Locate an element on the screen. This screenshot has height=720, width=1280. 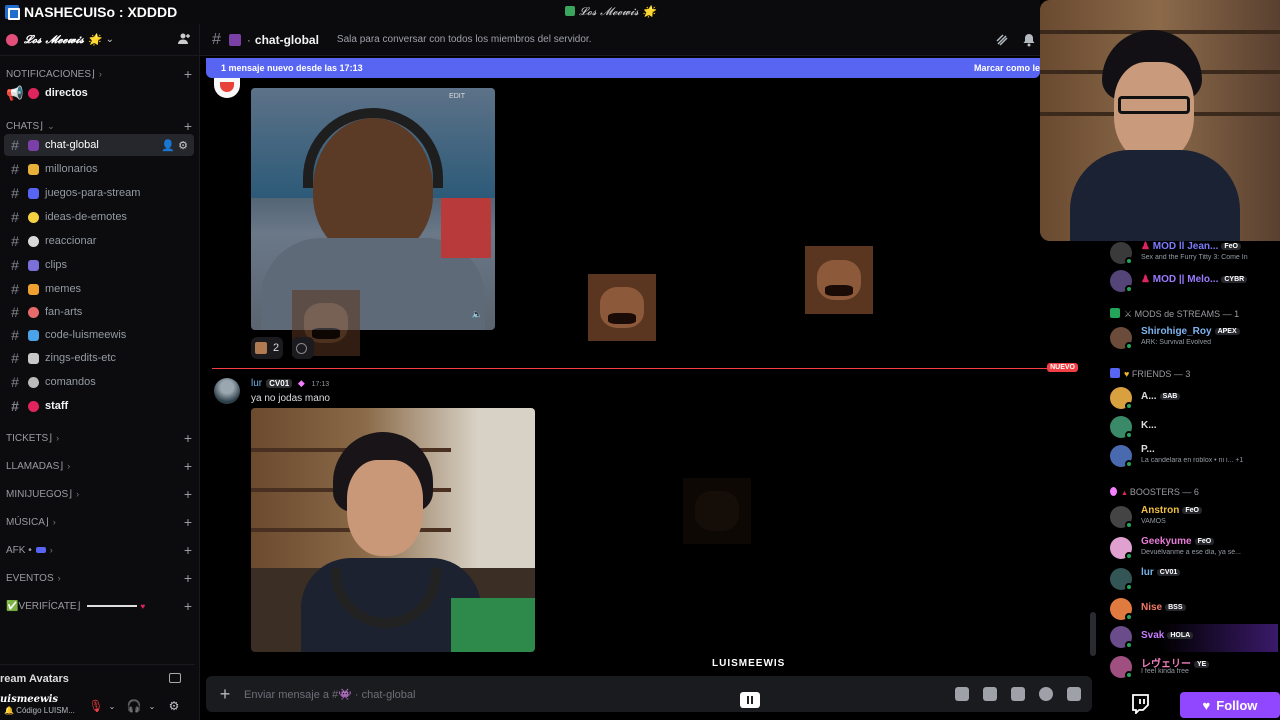
channel-reaccionar: # reaccionar is located at coordinates (99, 241).